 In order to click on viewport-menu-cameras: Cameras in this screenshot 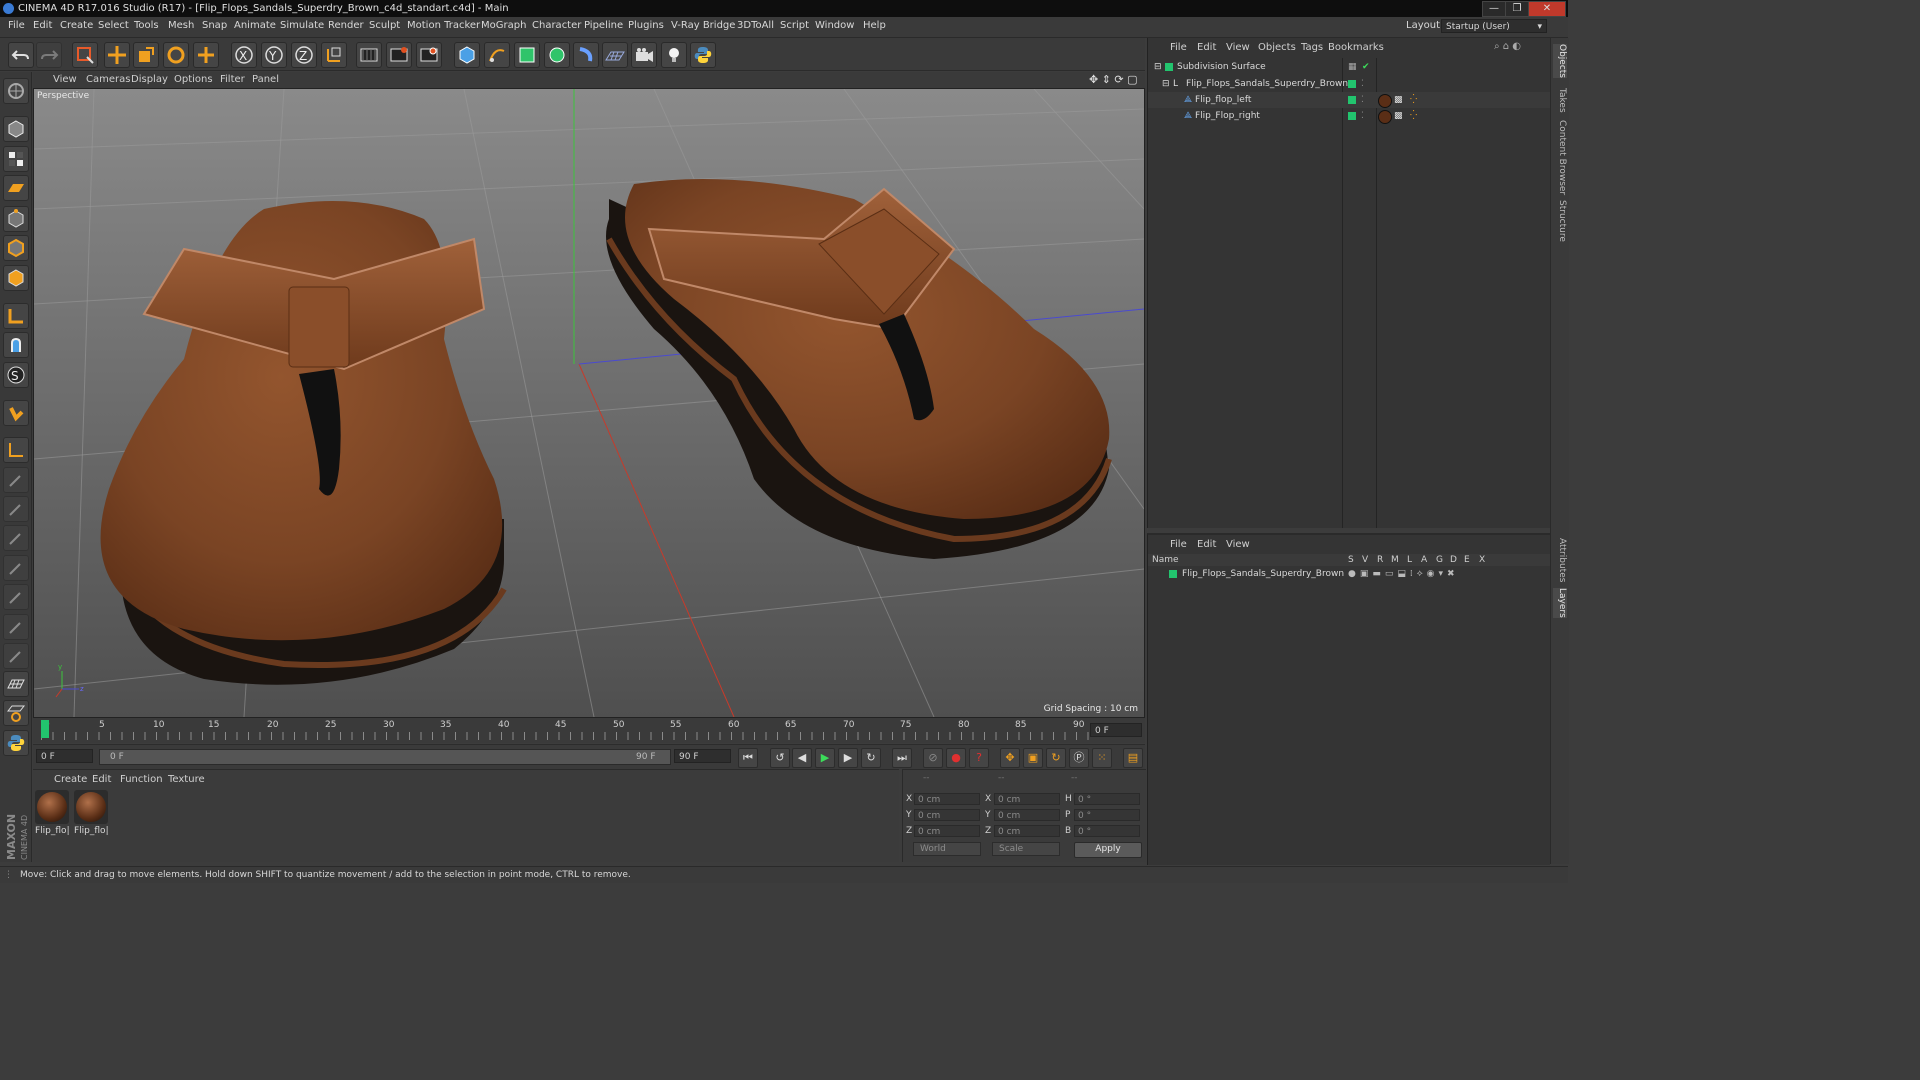, I will do `click(108, 79)`.